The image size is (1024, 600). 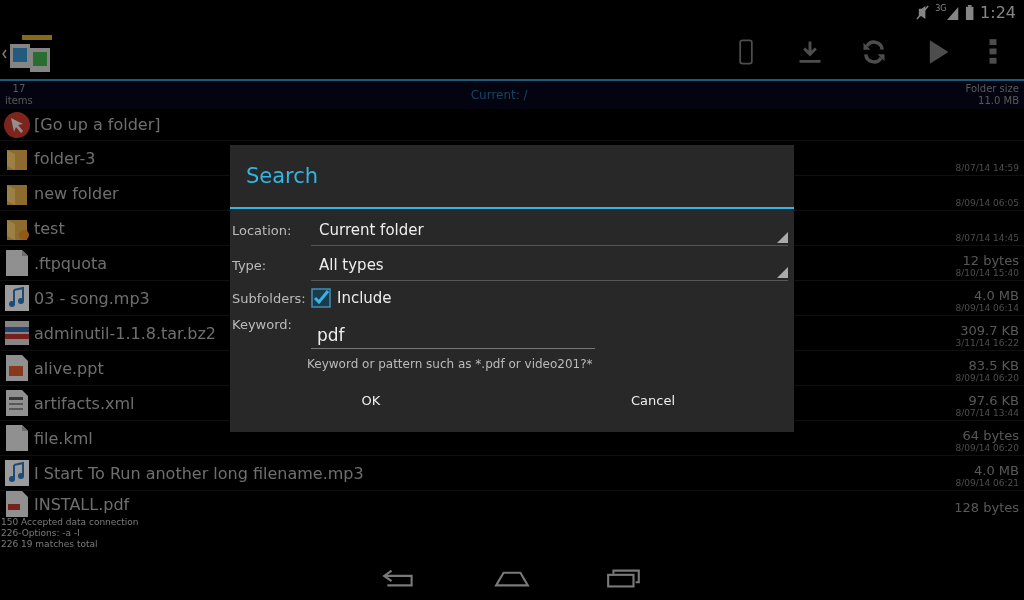 What do you see at coordinates (364, 298) in the screenshot?
I see `include-label: Include` at bounding box center [364, 298].